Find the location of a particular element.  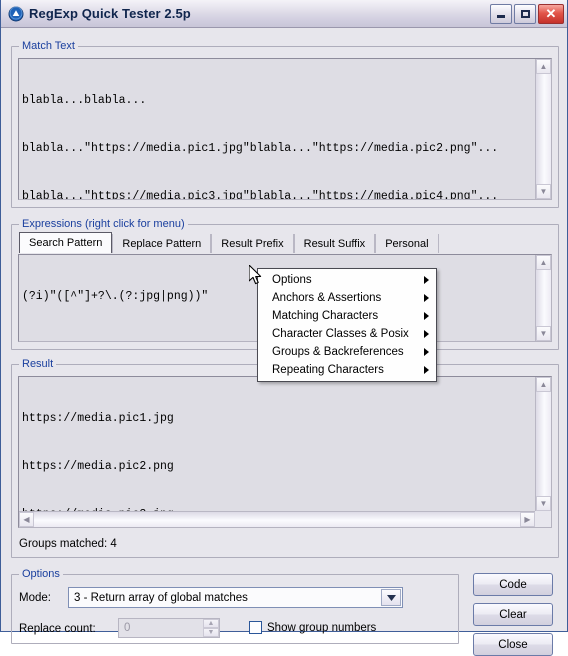

code-button-label: Code is located at coordinates (513, 584).